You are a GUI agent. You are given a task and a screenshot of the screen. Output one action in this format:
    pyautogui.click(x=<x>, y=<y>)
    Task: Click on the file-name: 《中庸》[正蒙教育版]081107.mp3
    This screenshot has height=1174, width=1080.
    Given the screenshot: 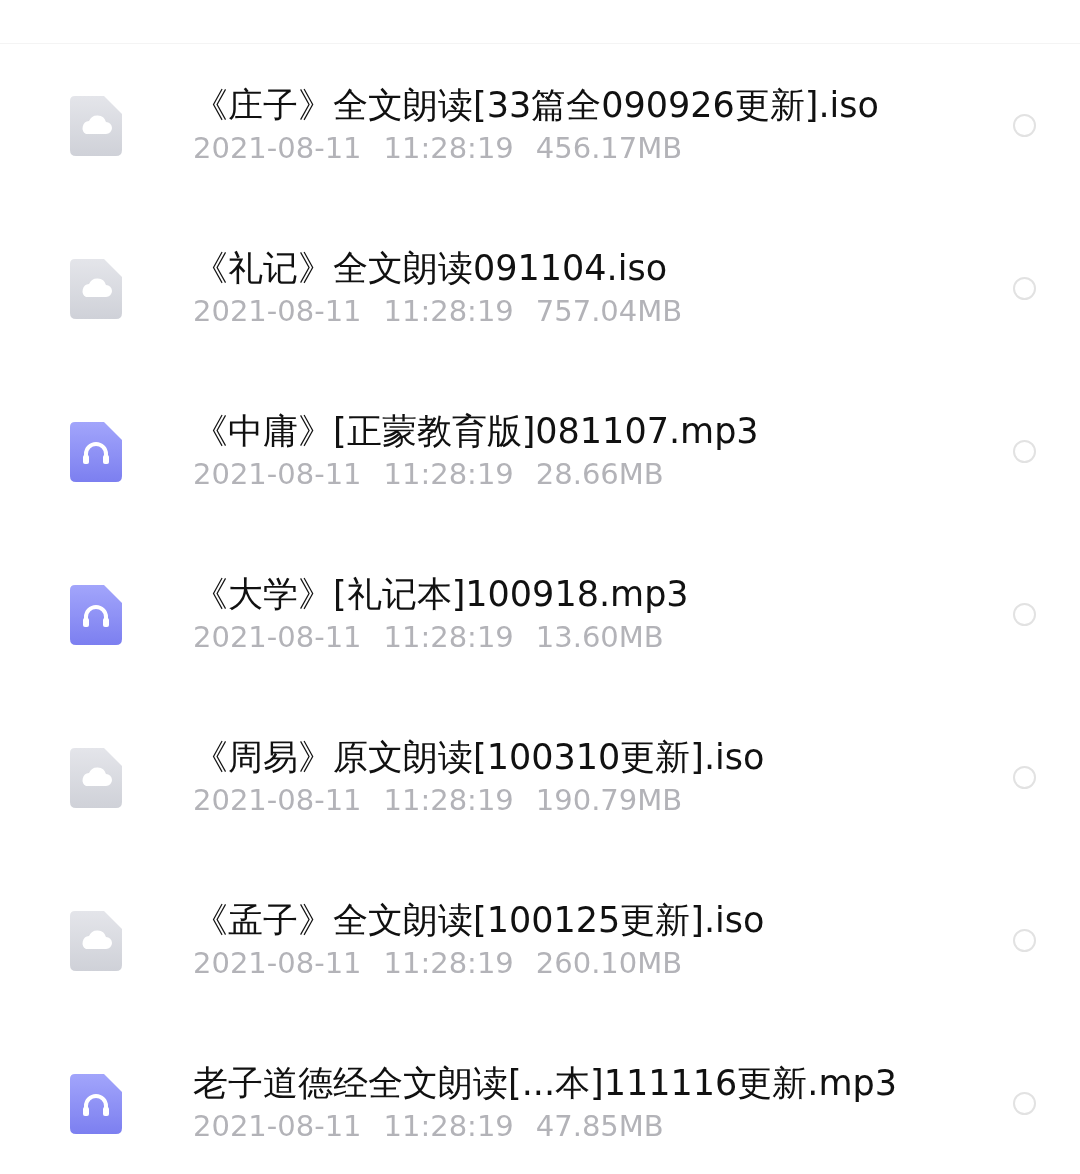 What is the action you would take?
    pyautogui.click(x=603, y=430)
    